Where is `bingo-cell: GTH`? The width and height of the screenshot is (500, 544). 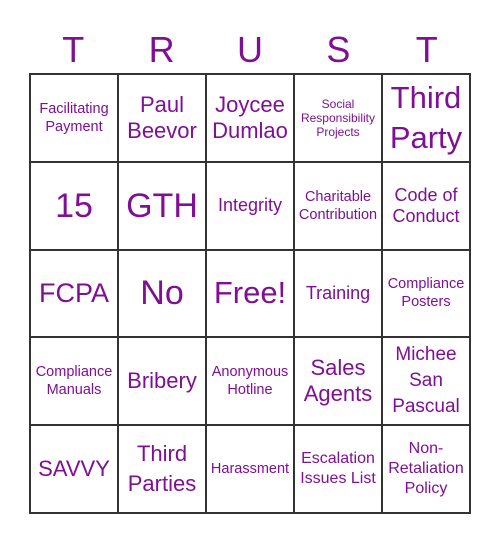
bingo-cell: GTH is located at coordinates (162, 205).